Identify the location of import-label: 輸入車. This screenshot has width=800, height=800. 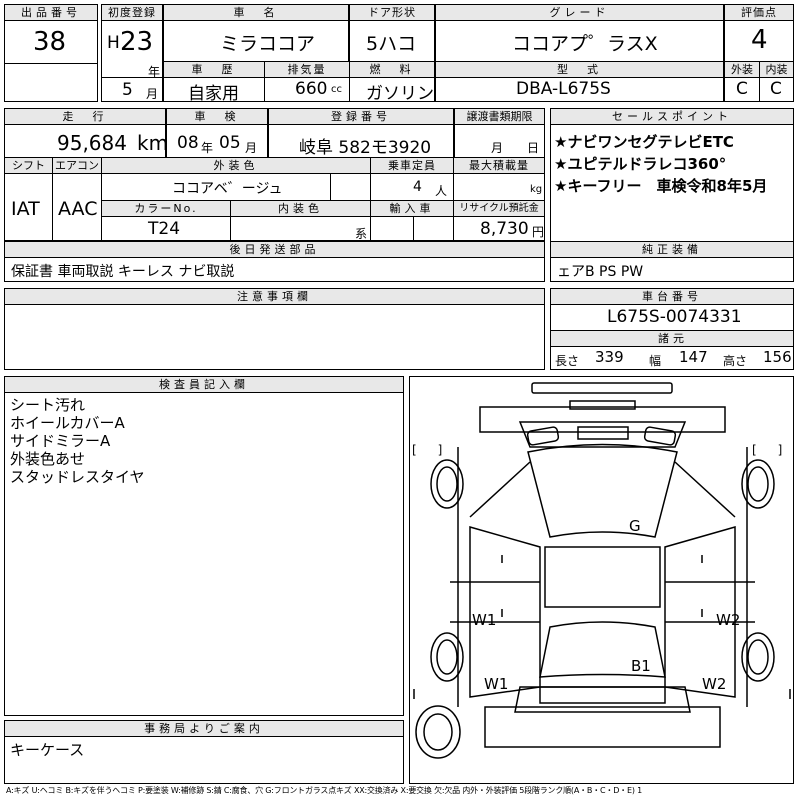
(412, 209).